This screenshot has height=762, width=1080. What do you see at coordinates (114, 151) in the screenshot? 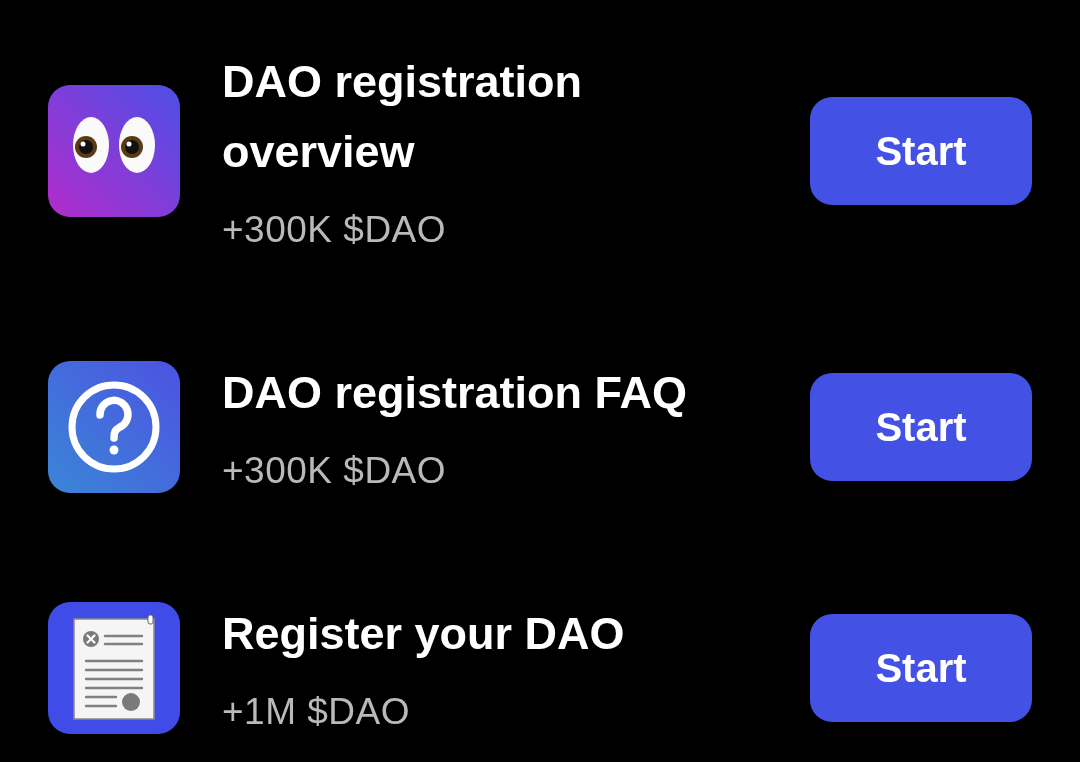
I see `eyes-icon` at bounding box center [114, 151].